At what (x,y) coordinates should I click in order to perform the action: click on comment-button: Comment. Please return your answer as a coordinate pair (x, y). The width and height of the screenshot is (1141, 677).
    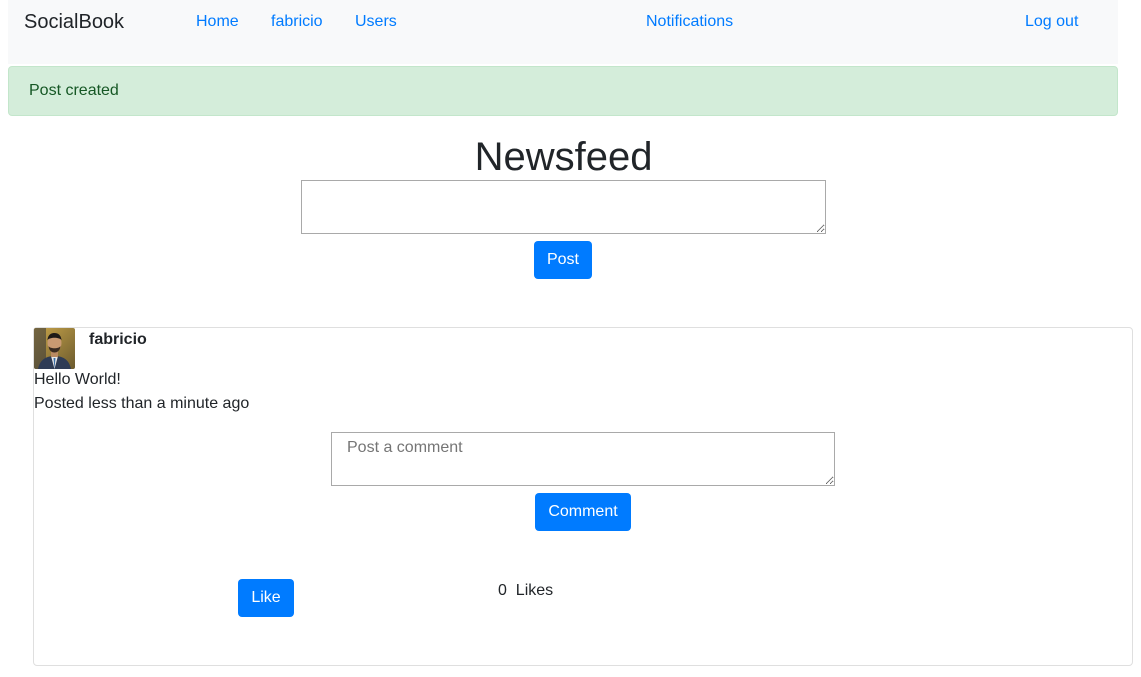
    Looking at the image, I should click on (583, 512).